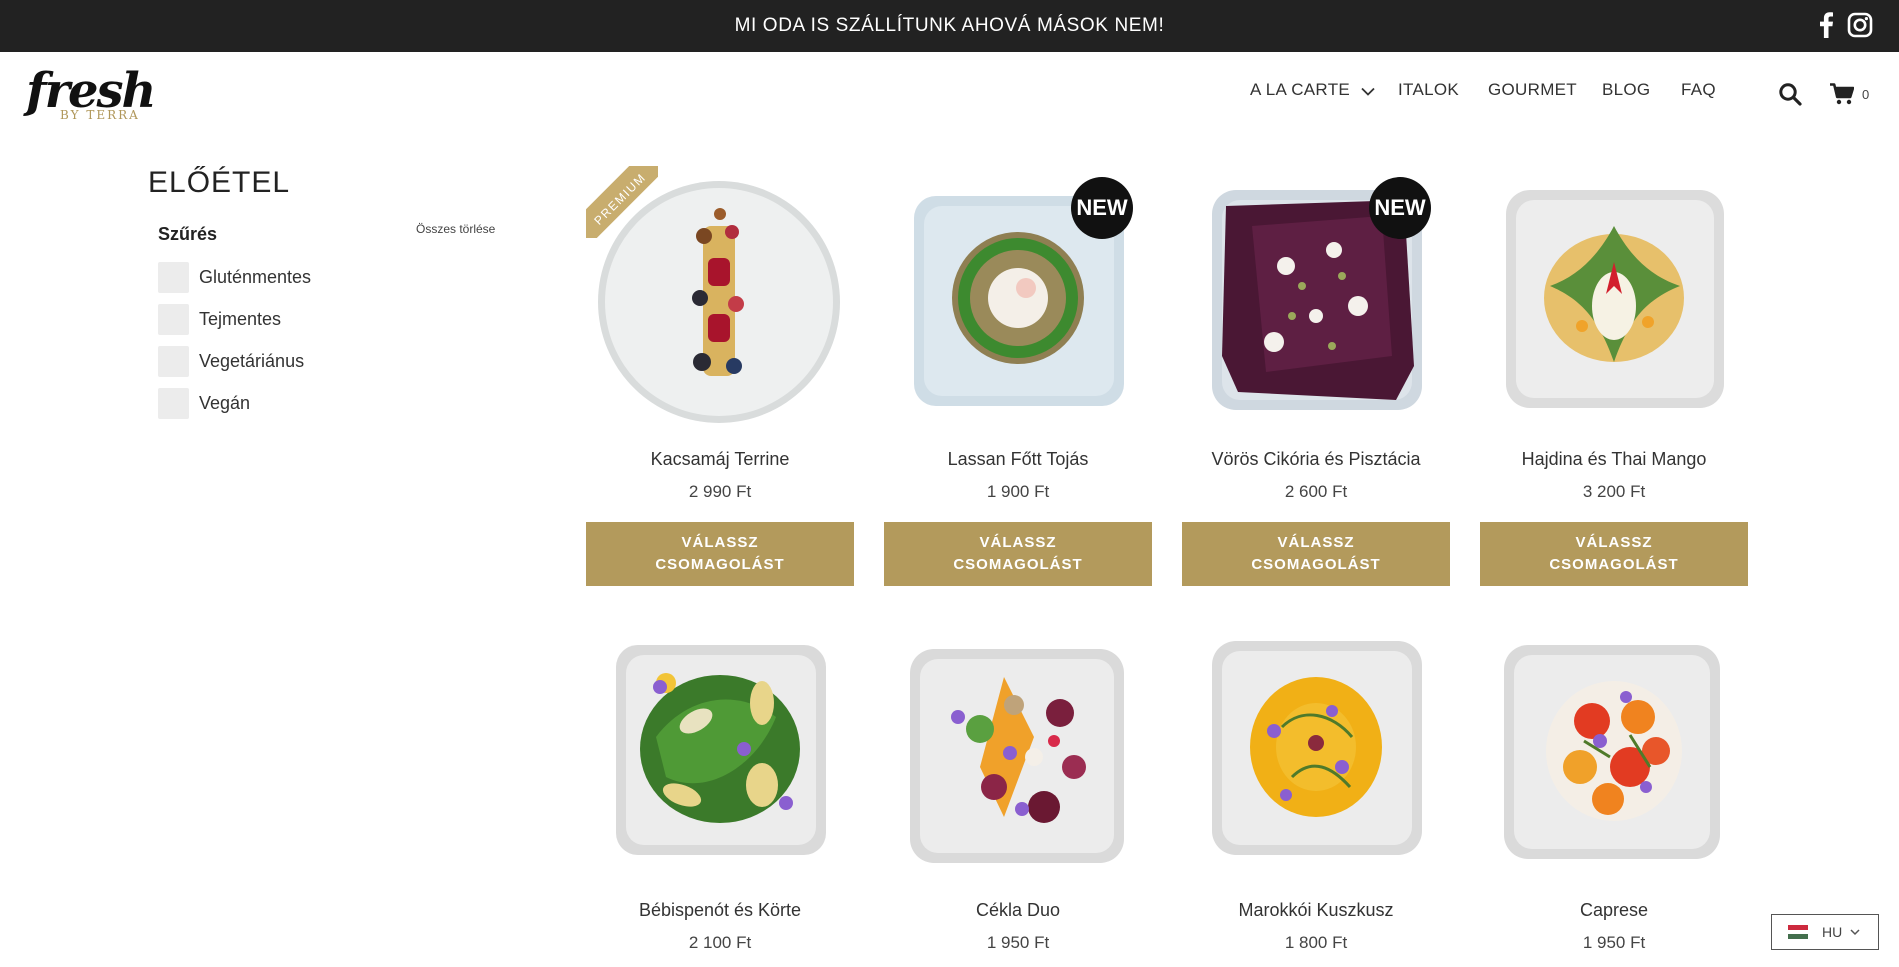  Describe the element at coordinates (1798, 932) in the screenshot. I see `hungarian-flag-icon` at that location.